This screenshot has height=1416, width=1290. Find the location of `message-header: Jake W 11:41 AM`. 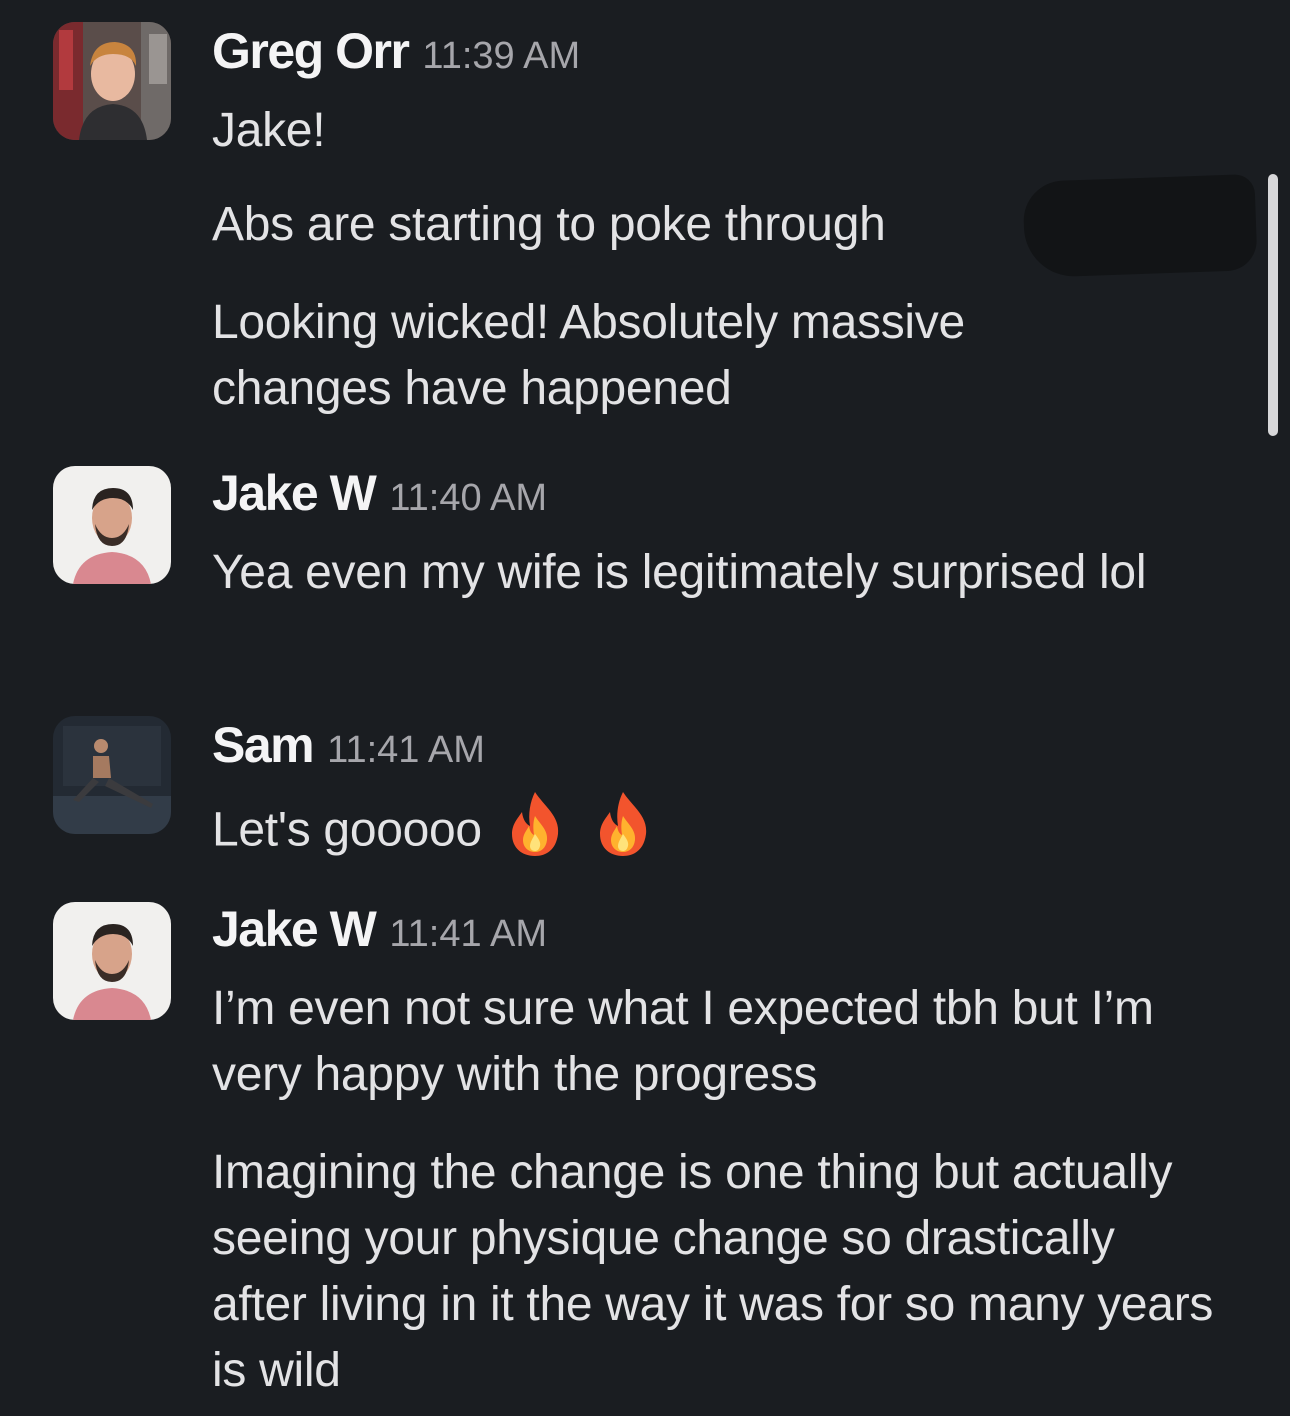

message-header: Jake W 11:41 AM is located at coordinates (379, 929).